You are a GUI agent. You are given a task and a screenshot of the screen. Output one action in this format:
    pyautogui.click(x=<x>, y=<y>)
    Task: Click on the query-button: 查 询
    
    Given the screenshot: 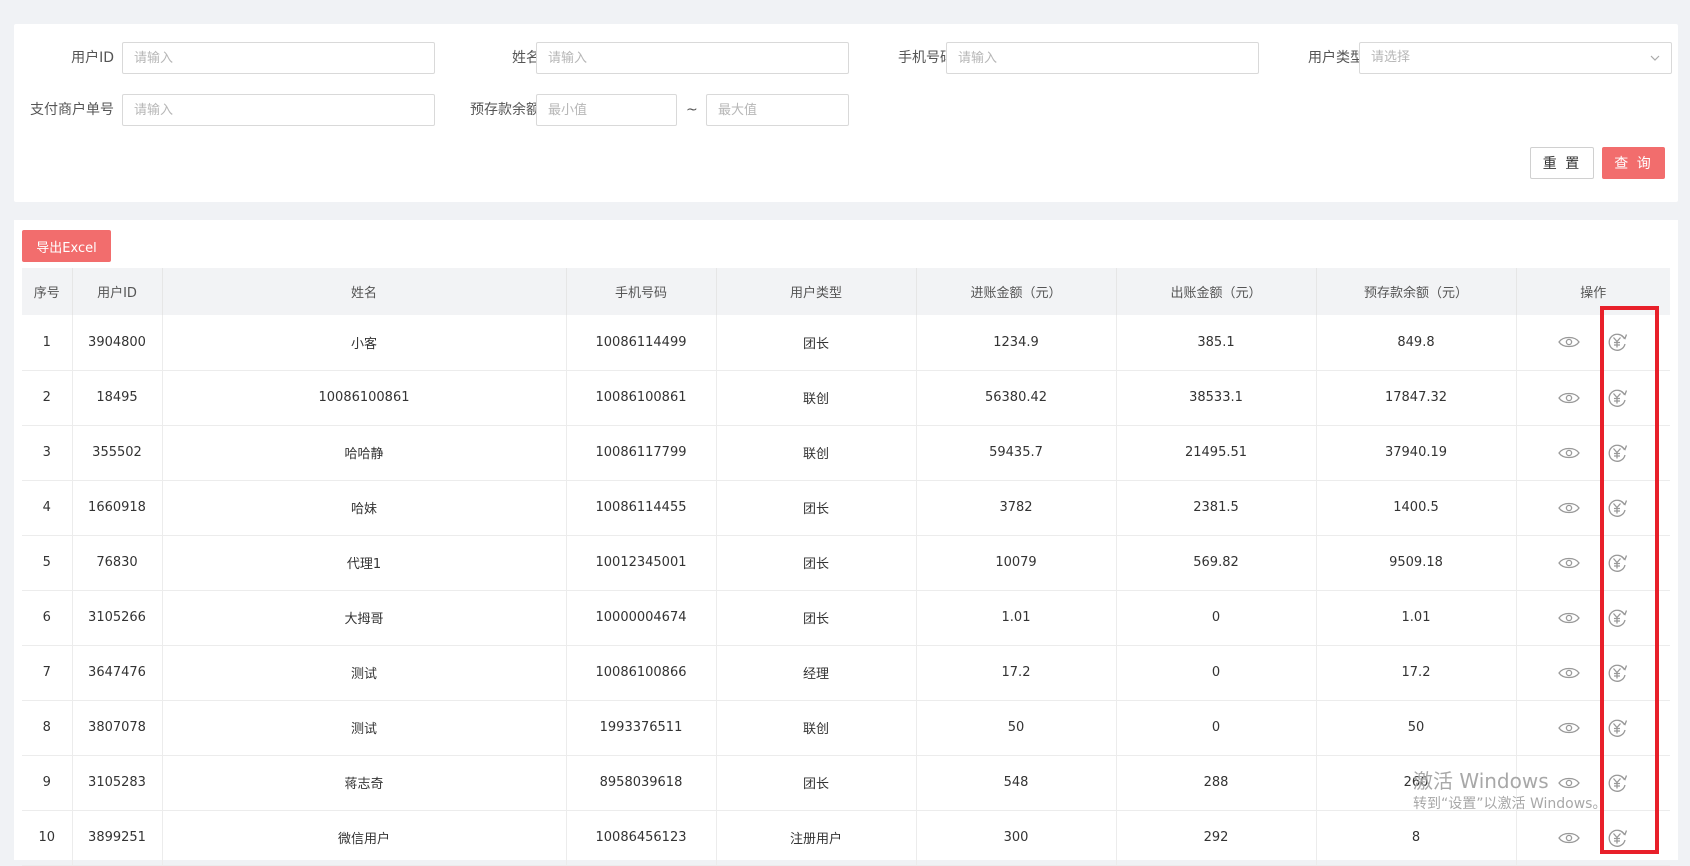 What is the action you would take?
    pyautogui.click(x=1633, y=163)
    